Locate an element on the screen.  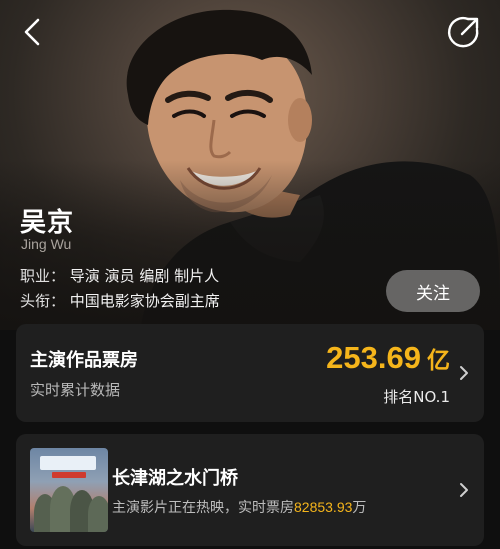
box-office-subtitle: 实时累计数据 is located at coordinates (75, 390).